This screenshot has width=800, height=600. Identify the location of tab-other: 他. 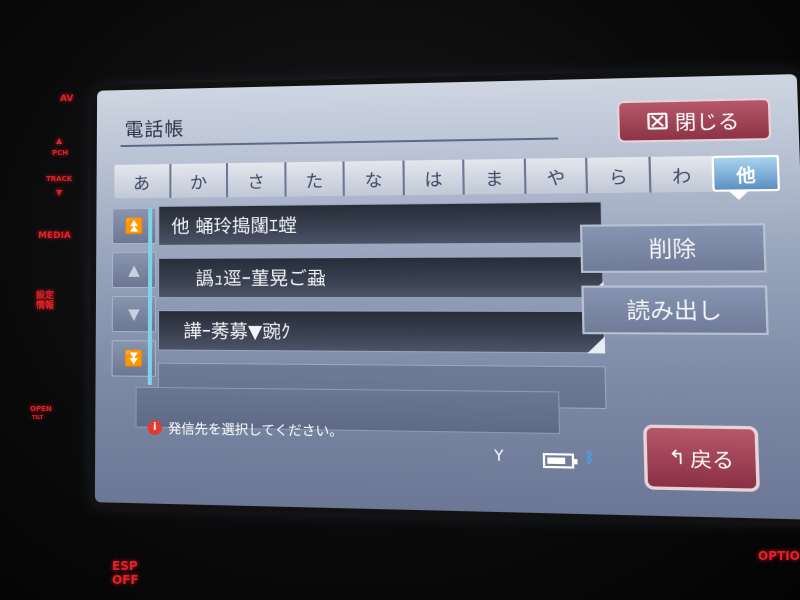
(746, 173).